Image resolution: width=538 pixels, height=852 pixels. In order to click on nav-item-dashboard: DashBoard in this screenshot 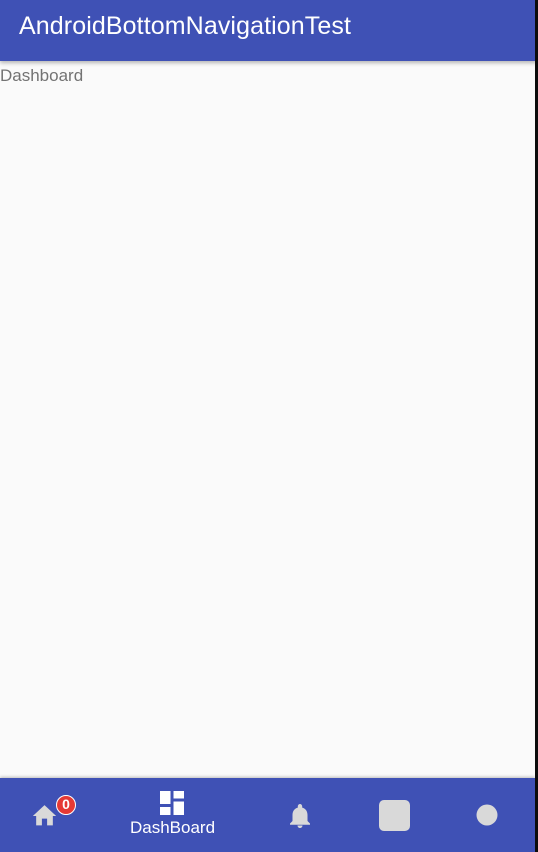, I will do `click(172, 815)`.